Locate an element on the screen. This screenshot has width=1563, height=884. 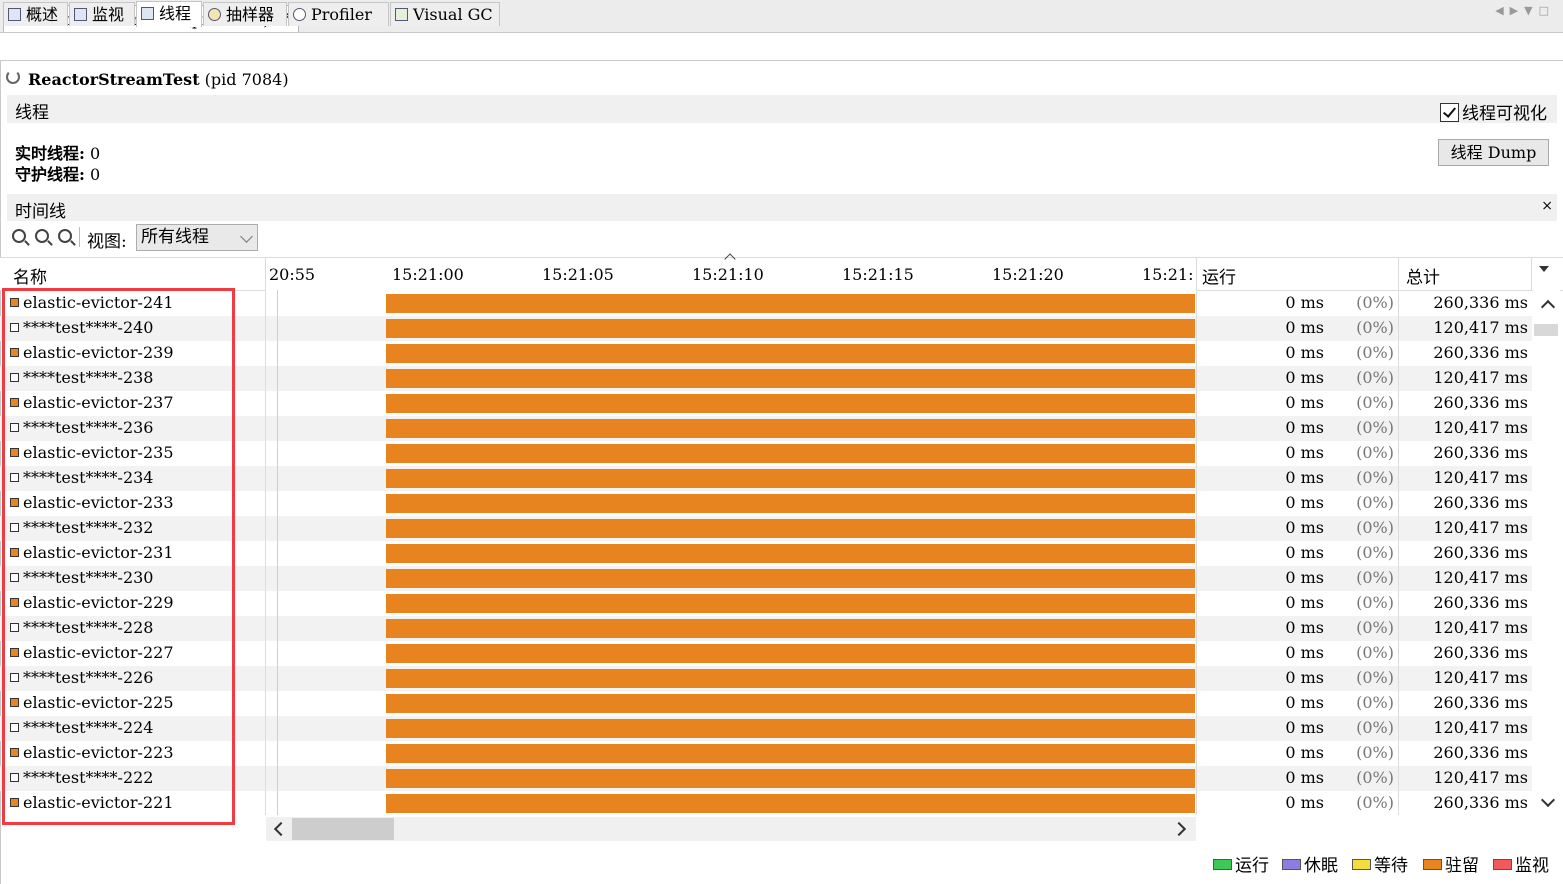
time-tick: 15:21:05 is located at coordinates (578, 274).